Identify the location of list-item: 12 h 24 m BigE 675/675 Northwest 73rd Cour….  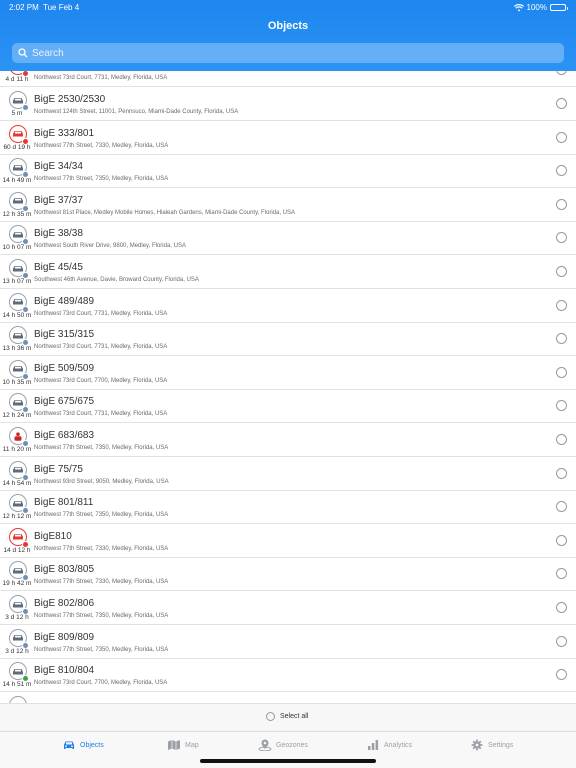
(288, 406).